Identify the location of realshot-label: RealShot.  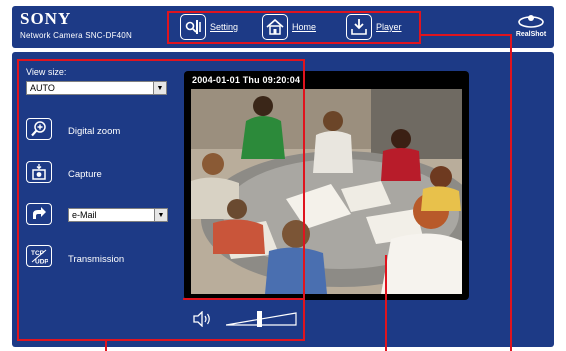
(531, 34).